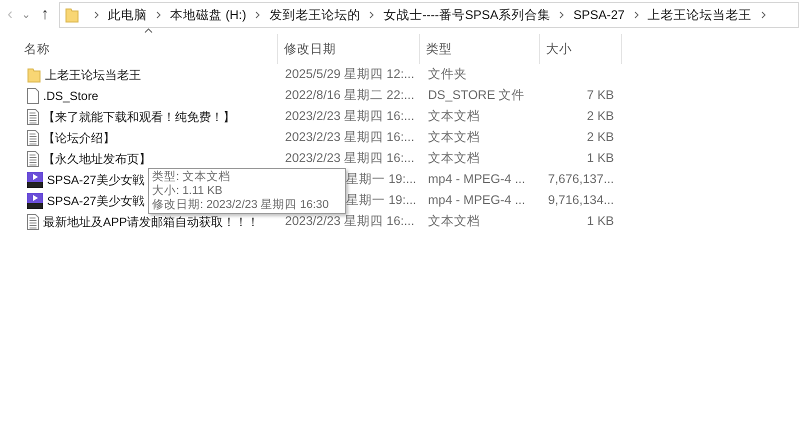  I want to click on tooltip-line: 修改日期: 2023/2/23 星期四 16:30, so click(241, 205).